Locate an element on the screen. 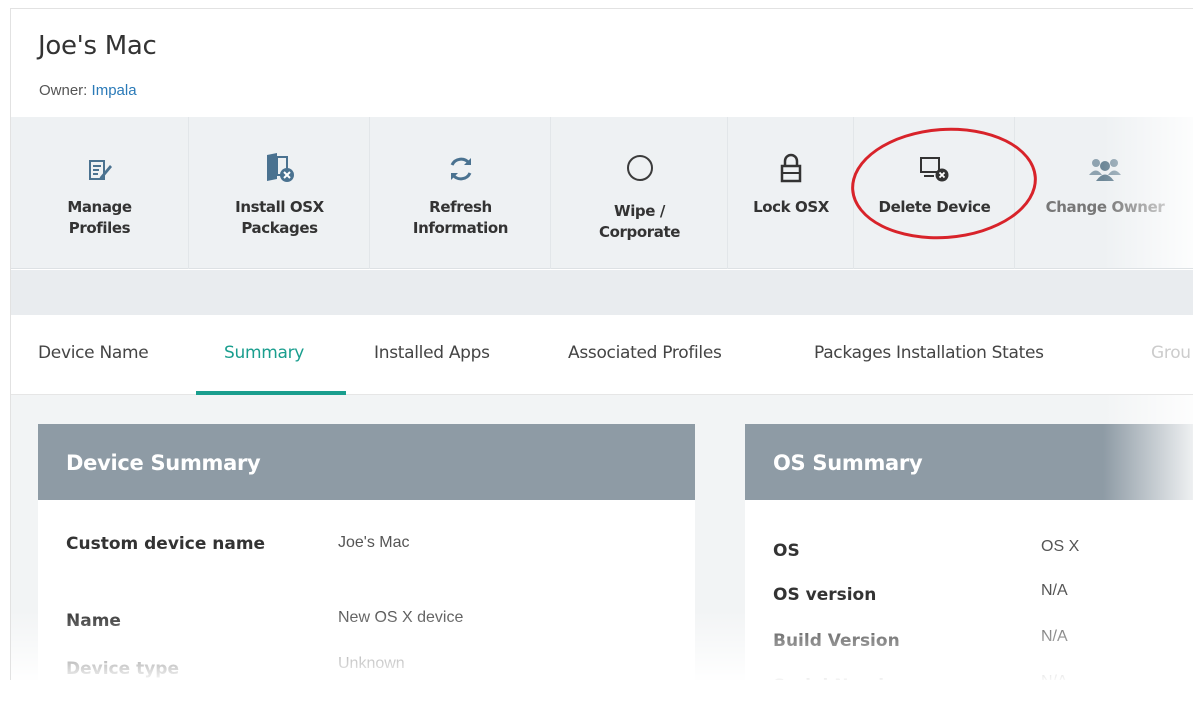 The width and height of the screenshot is (1193, 706). os-label: OS is located at coordinates (786, 551).